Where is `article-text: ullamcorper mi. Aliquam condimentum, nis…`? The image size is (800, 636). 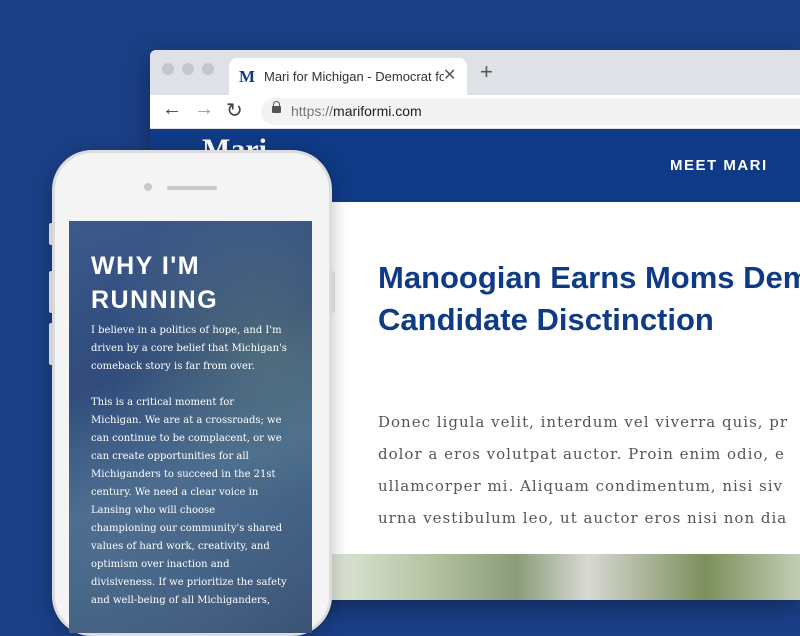 article-text: ullamcorper mi. Aliquam condimentum, nis… is located at coordinates (581, 486).